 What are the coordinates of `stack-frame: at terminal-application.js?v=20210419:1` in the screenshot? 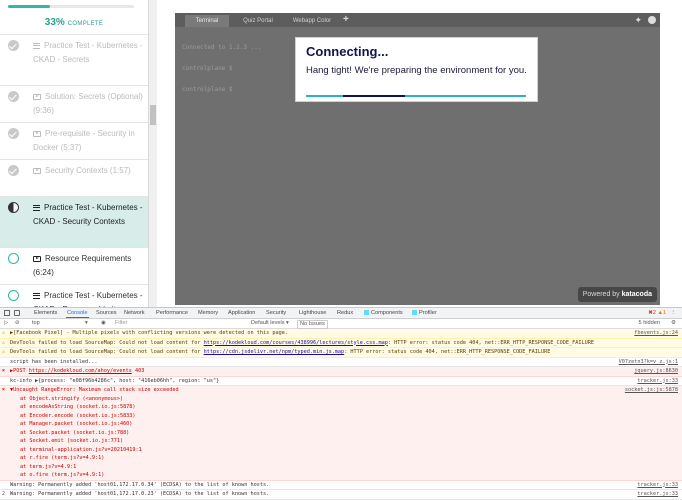 It's located at (322, 450).